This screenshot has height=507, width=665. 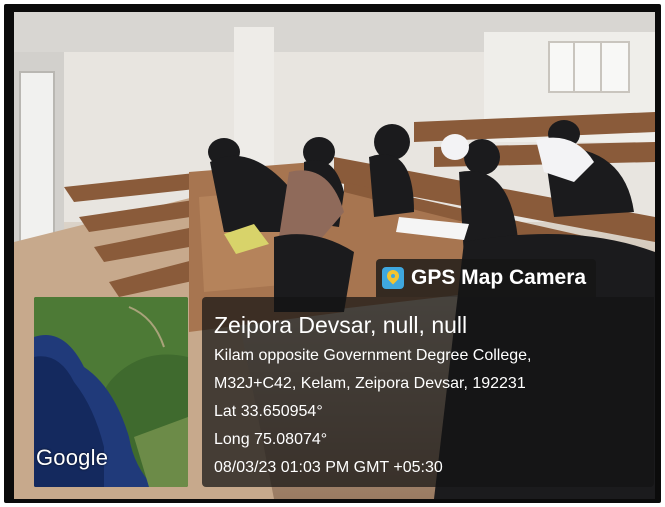 I want to click on latitude: Lat 33.650954°, so click(x=268, y=411).